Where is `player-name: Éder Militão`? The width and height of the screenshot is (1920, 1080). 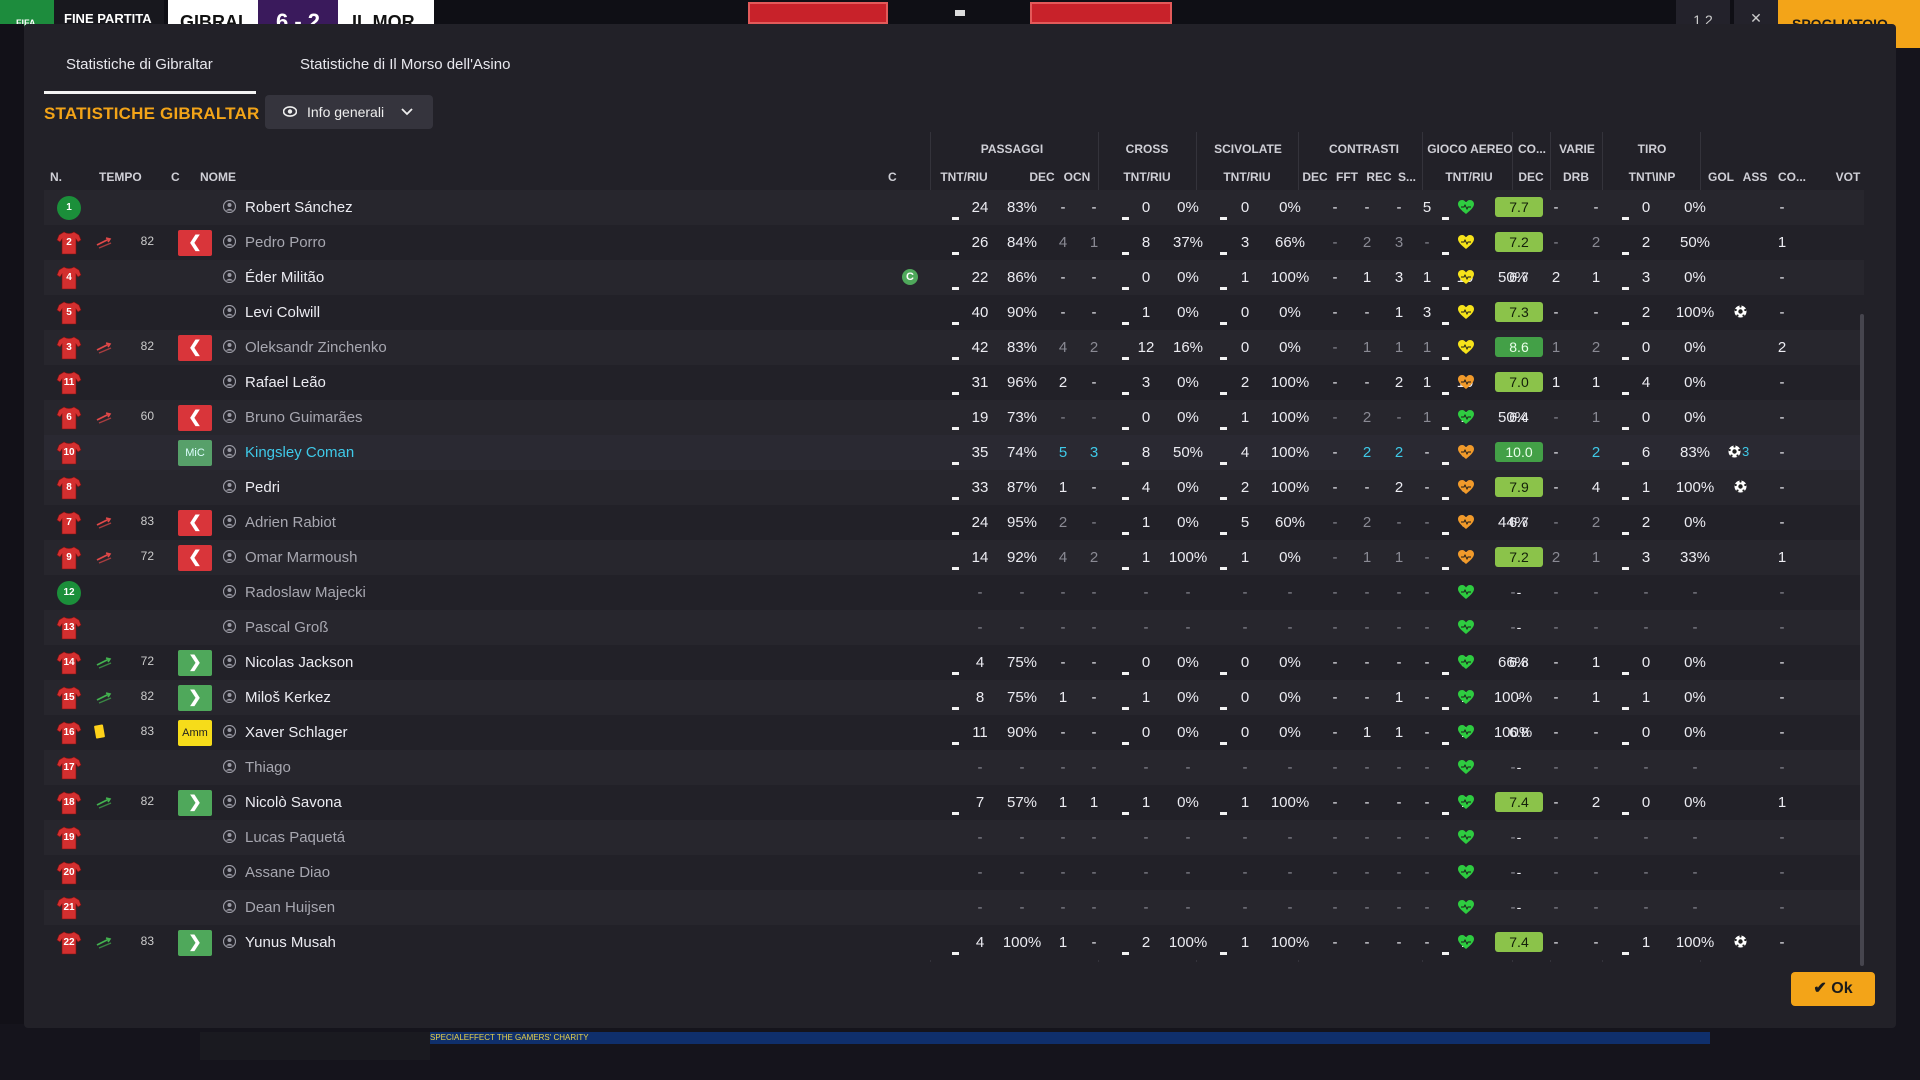 player-name: Éder Militão is located at coordinates (284, 277).